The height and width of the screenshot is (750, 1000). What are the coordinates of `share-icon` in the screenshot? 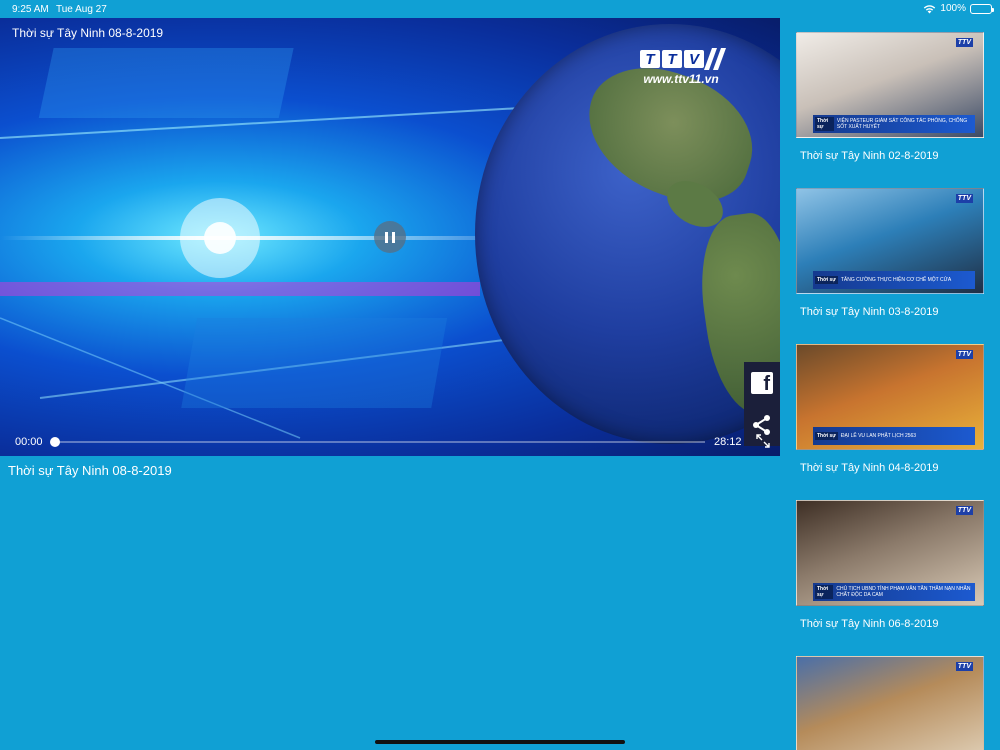 It's located at (762, 425).